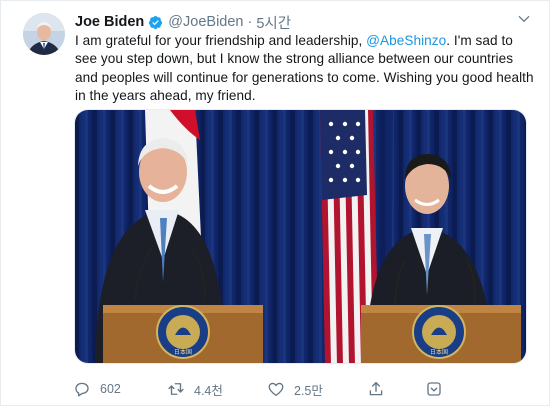  I want to click on analytics-icon, so click(434, 389).